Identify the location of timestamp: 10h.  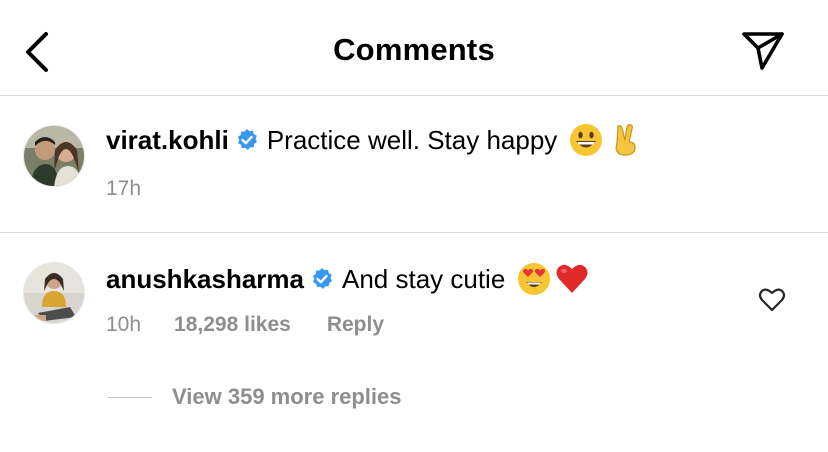
(124, 324).